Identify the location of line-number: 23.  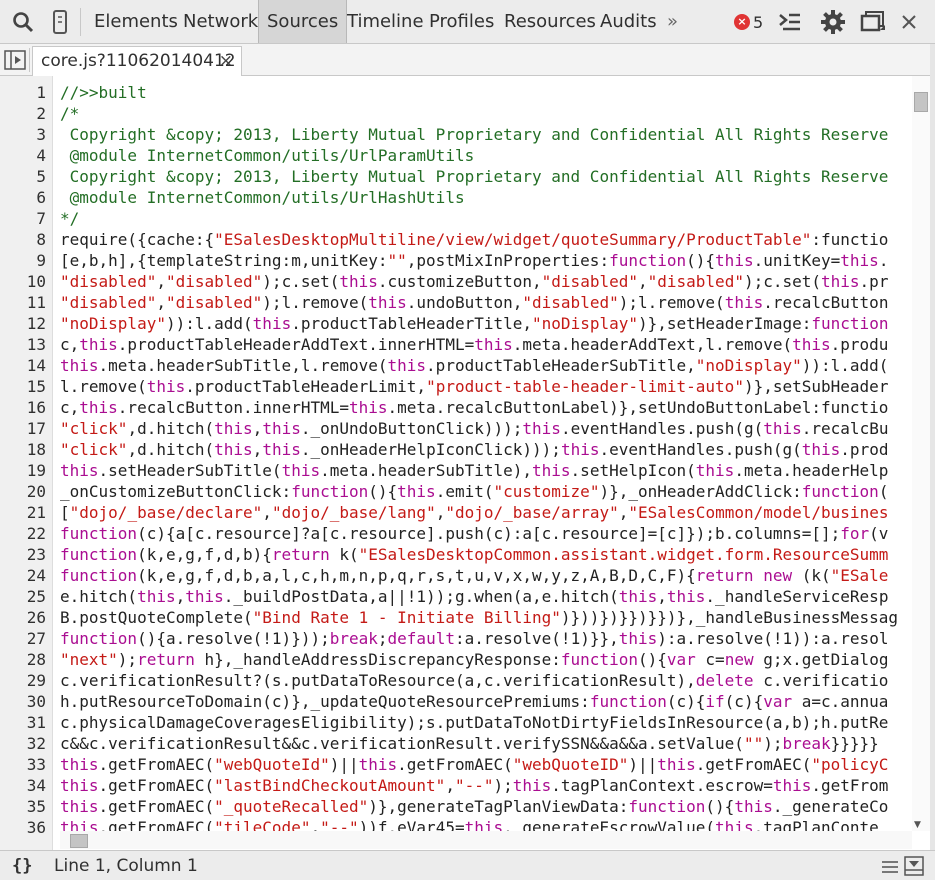
(23, 554).